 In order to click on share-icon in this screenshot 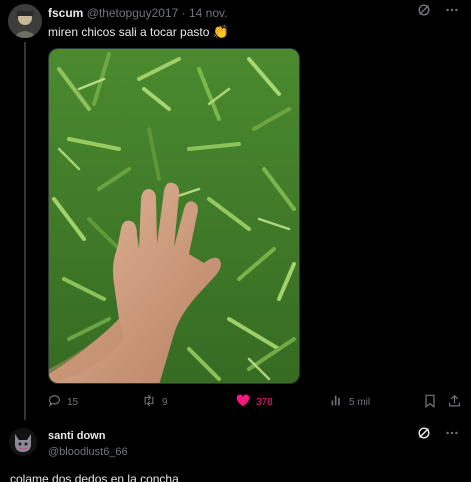, I will do `click(454, 402)`.